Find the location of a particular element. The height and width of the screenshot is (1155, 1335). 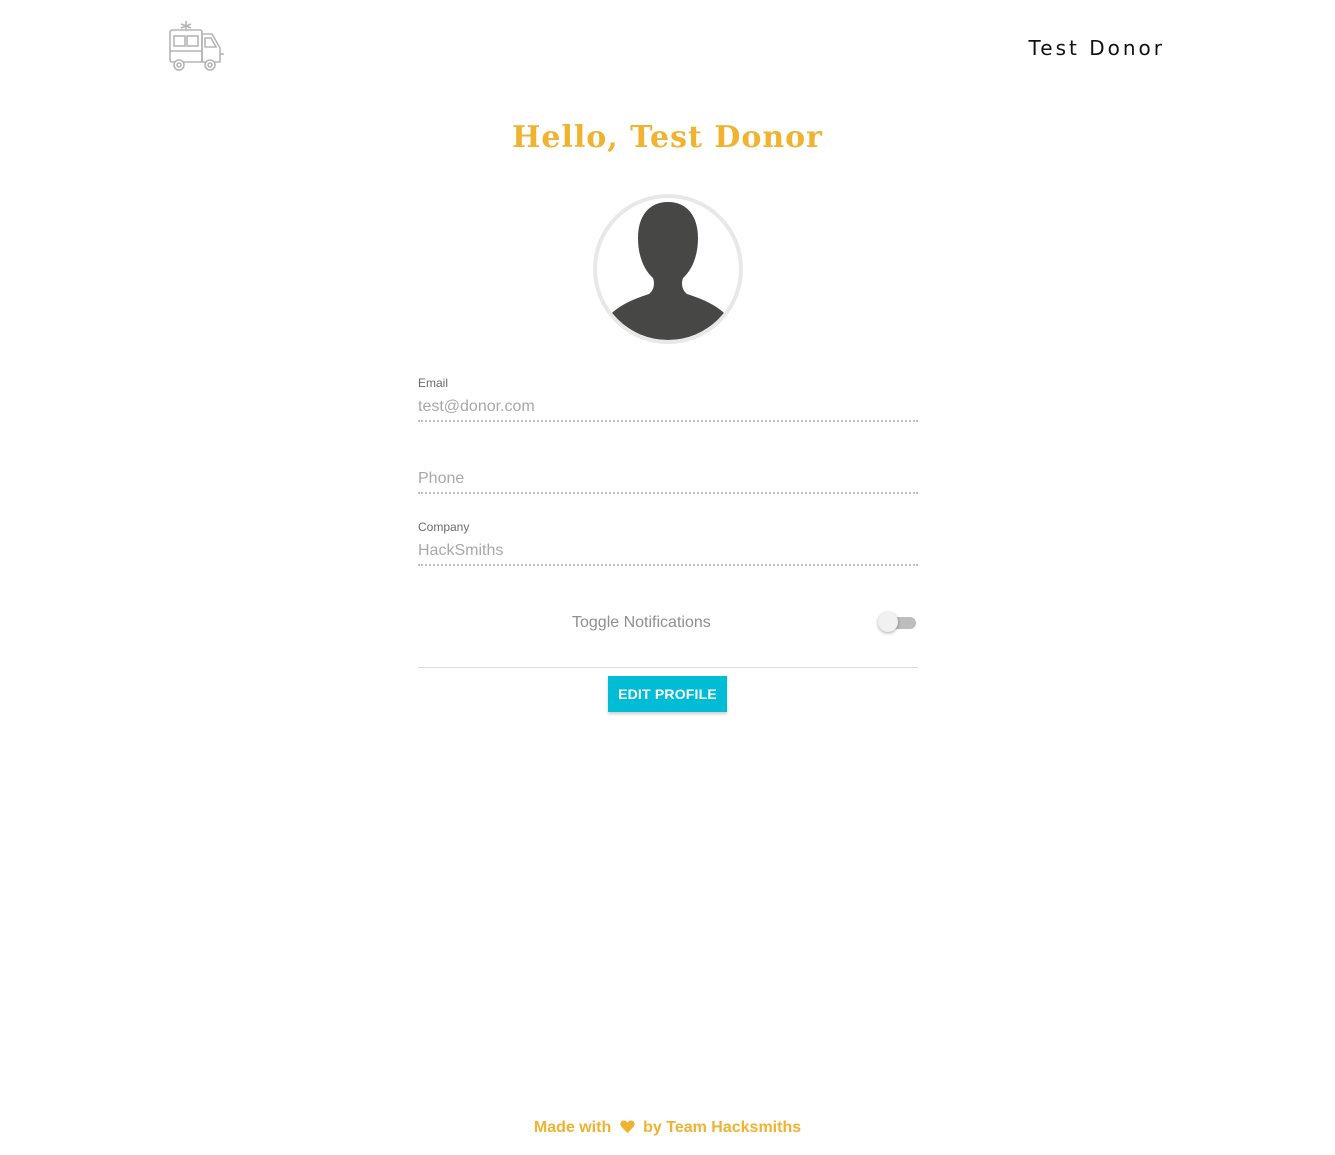

email-field is located at coordinates (668, 409).